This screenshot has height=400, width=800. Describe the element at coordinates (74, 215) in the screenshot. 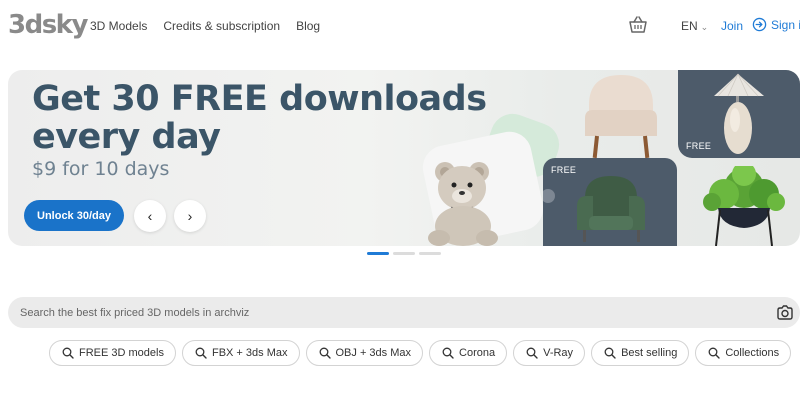

I see `unlock-button: Unlock 30/day` at that location.